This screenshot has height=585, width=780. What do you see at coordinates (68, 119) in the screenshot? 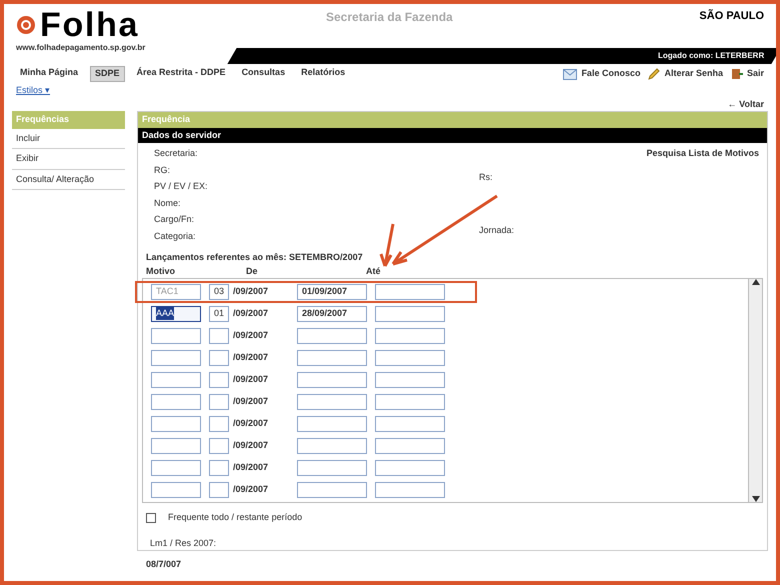
I see `sidebar-header: Frequências` at bounding box center [68, 119].